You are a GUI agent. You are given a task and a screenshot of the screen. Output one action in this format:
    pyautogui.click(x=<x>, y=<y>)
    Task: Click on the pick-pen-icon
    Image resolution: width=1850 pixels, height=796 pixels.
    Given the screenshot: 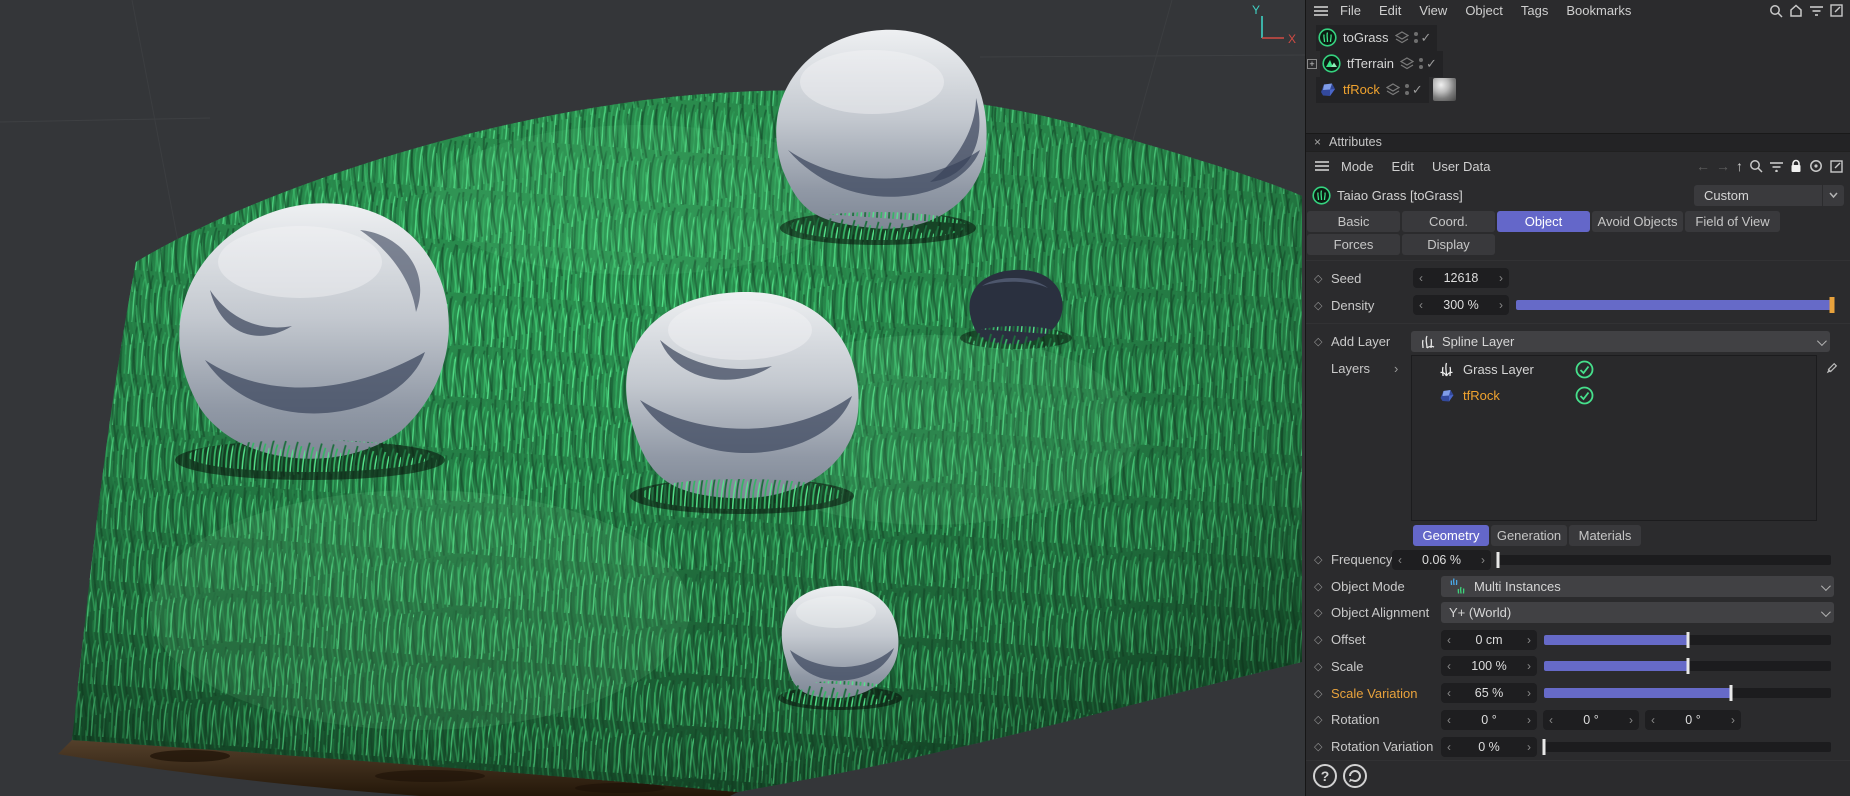 What is the action you would take?
    pyautogui.click(x=1831, y=366)
    